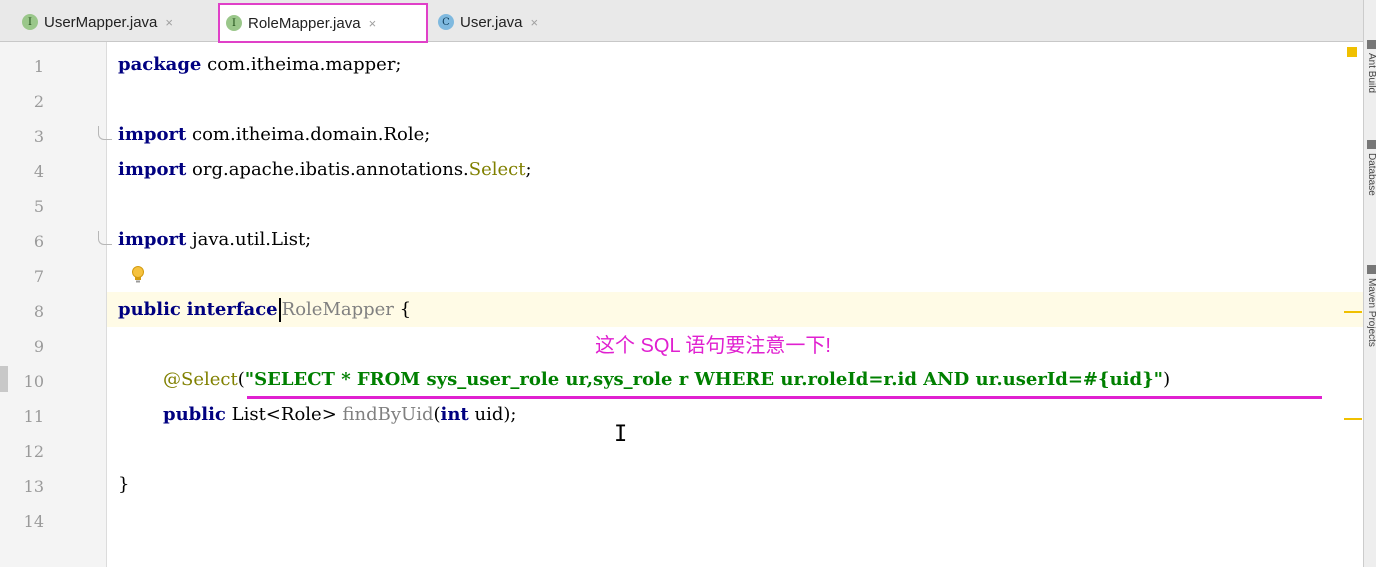  What do you see at coordinates (38, 311) in the screenshot?
I see `line-number: 8` at bounding box center [38, 311].